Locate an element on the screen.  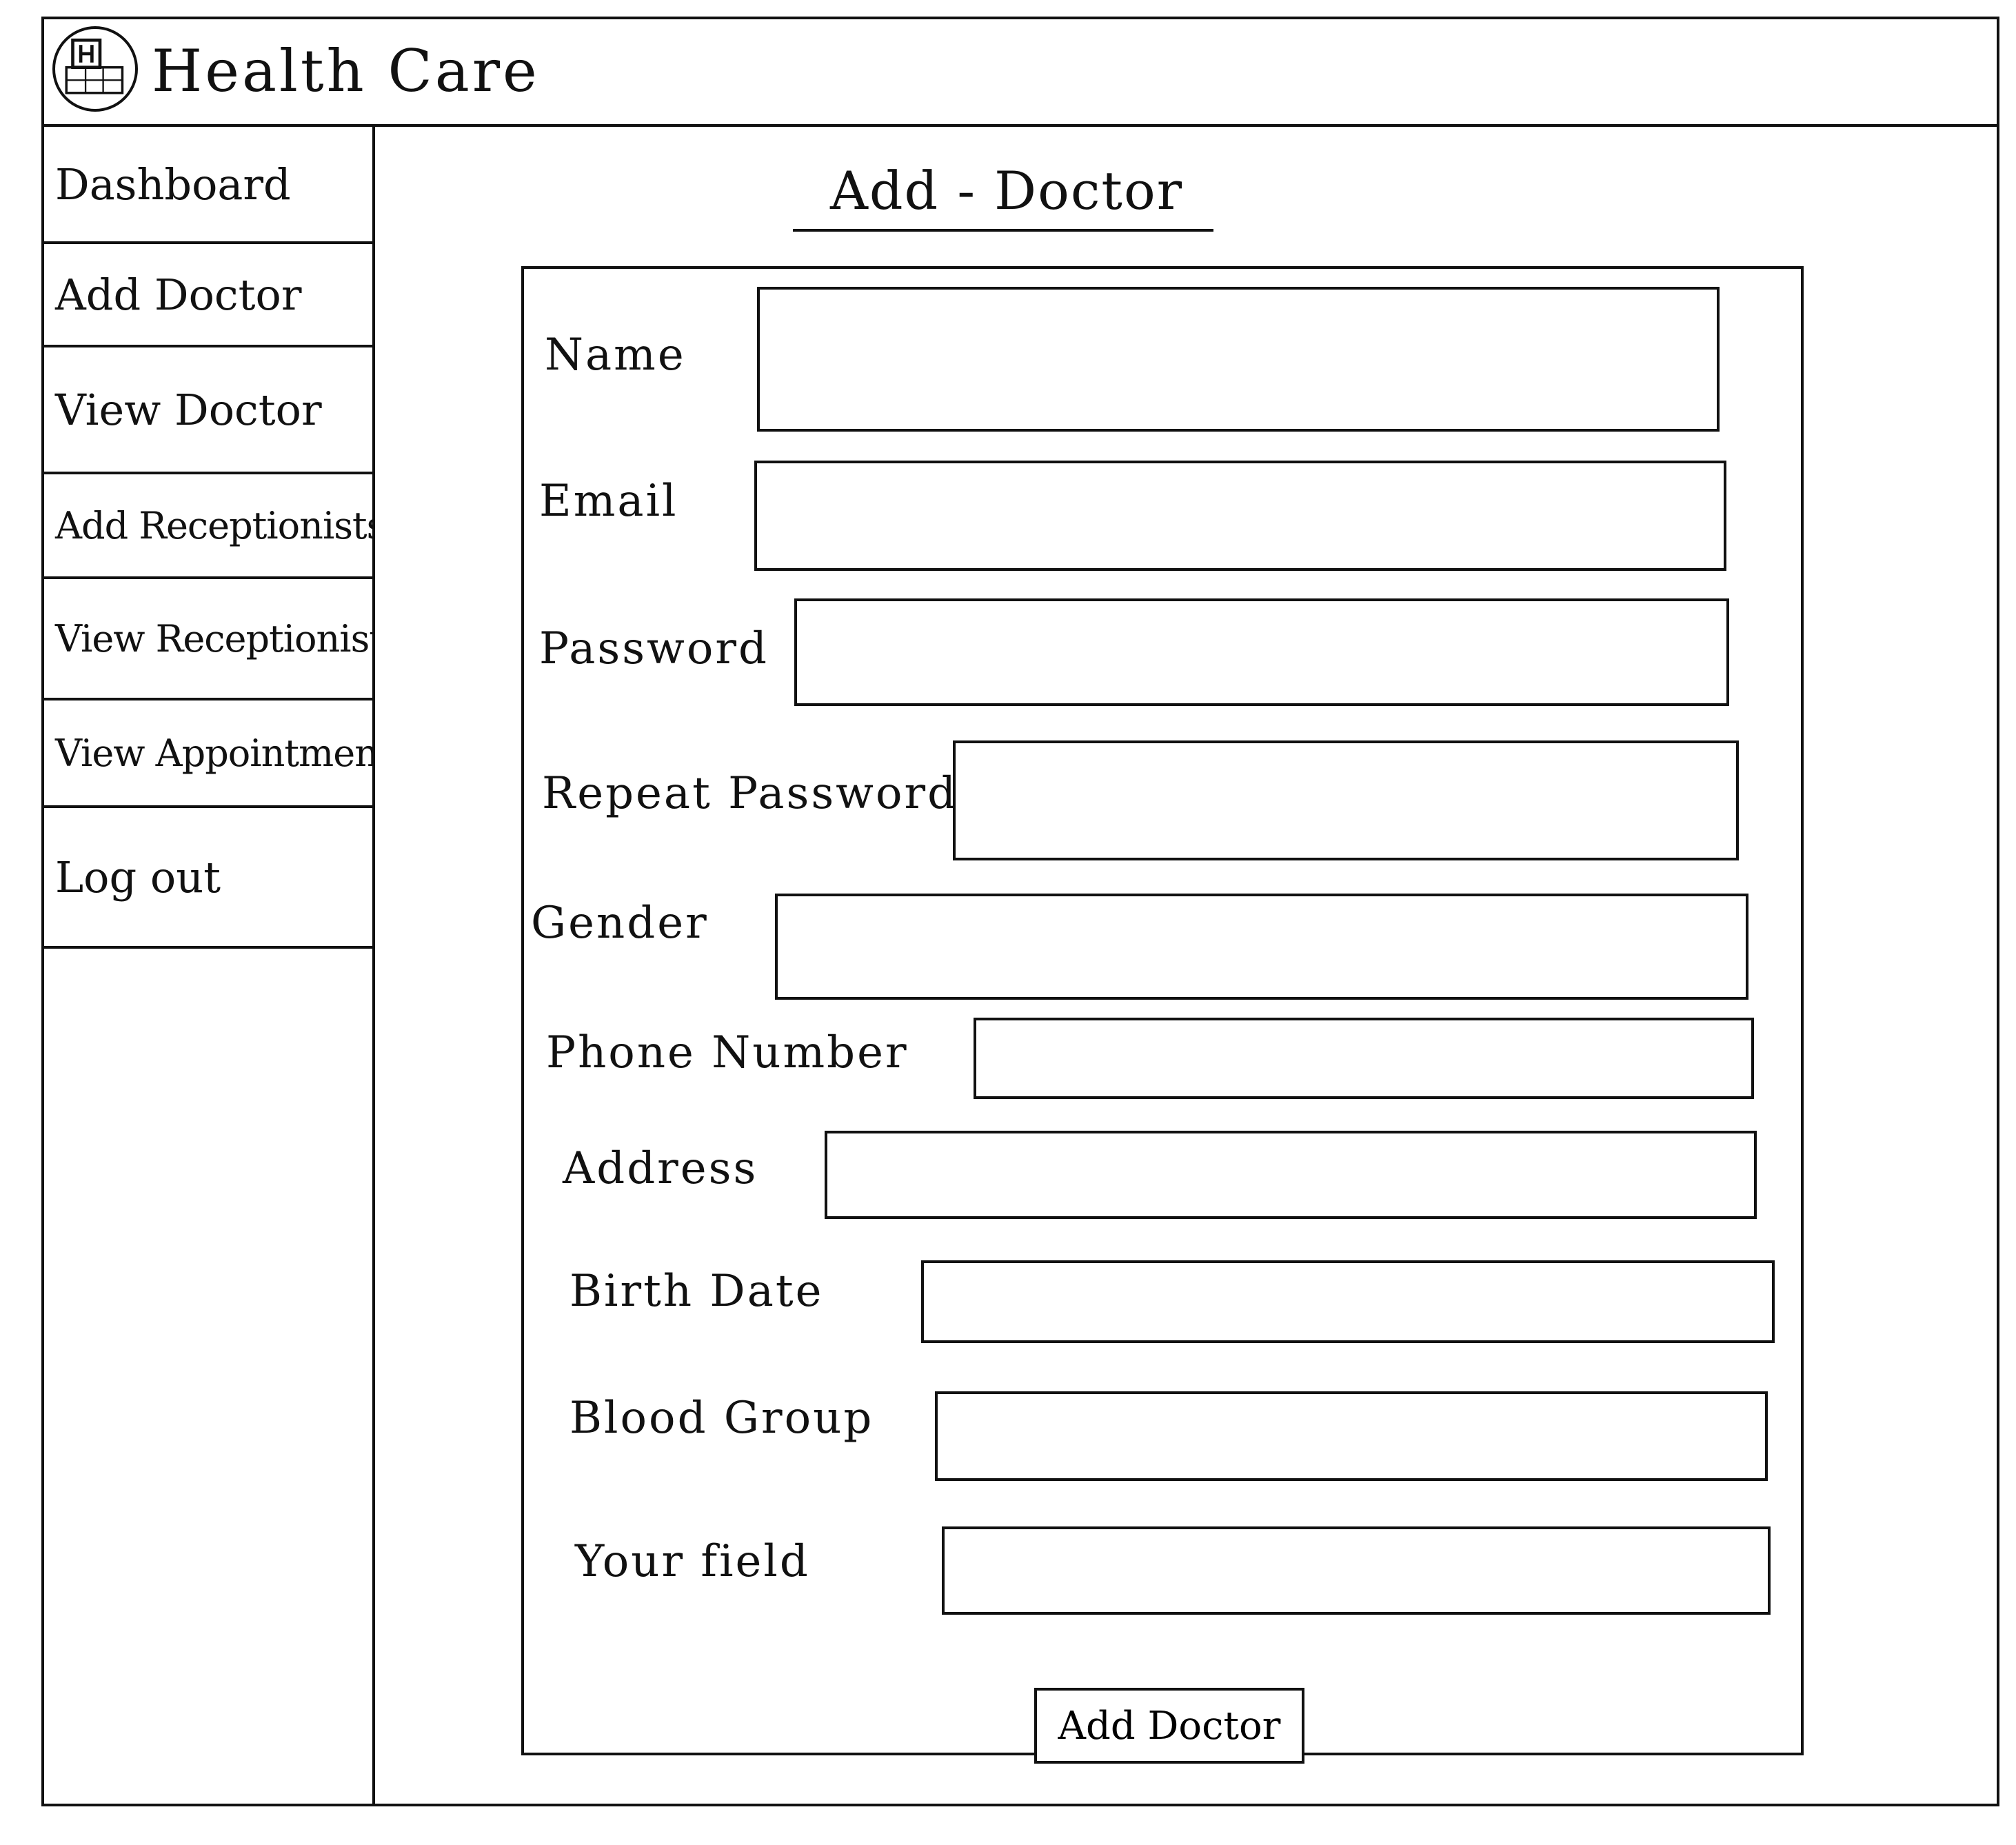
sidebar-item-add-receptionists: Add Receptionists is located at coordinates (206, 526).